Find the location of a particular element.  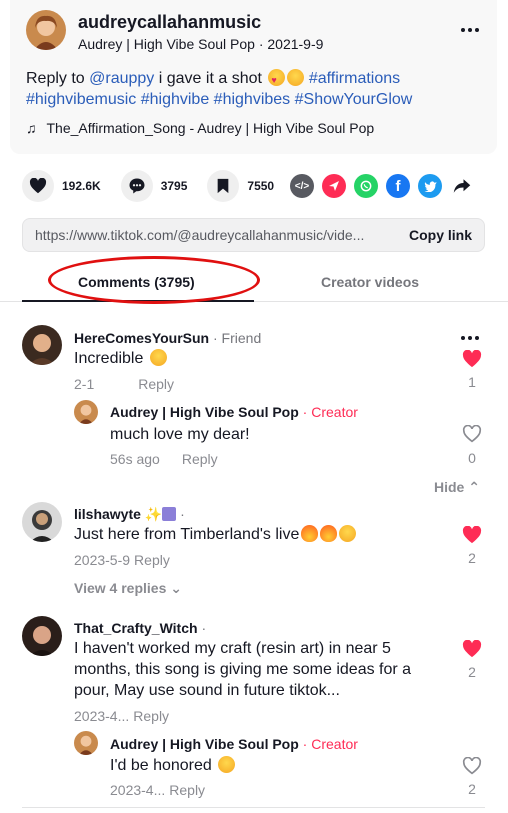

commenter-username: That_Crafty_Witch is located at coordinates (136, 628).